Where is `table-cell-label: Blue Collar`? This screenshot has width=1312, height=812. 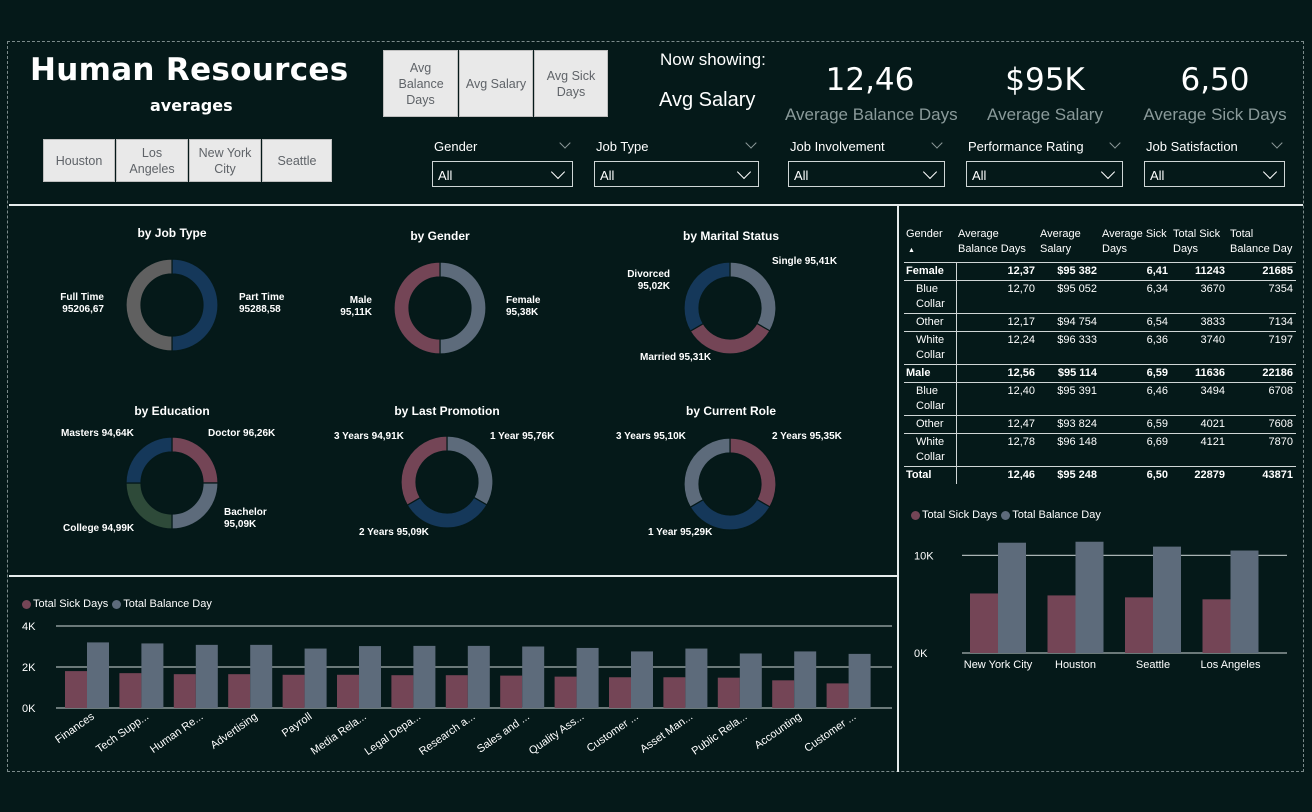
table-cell-label: Blue Collar is located at coordinates (930, 297).